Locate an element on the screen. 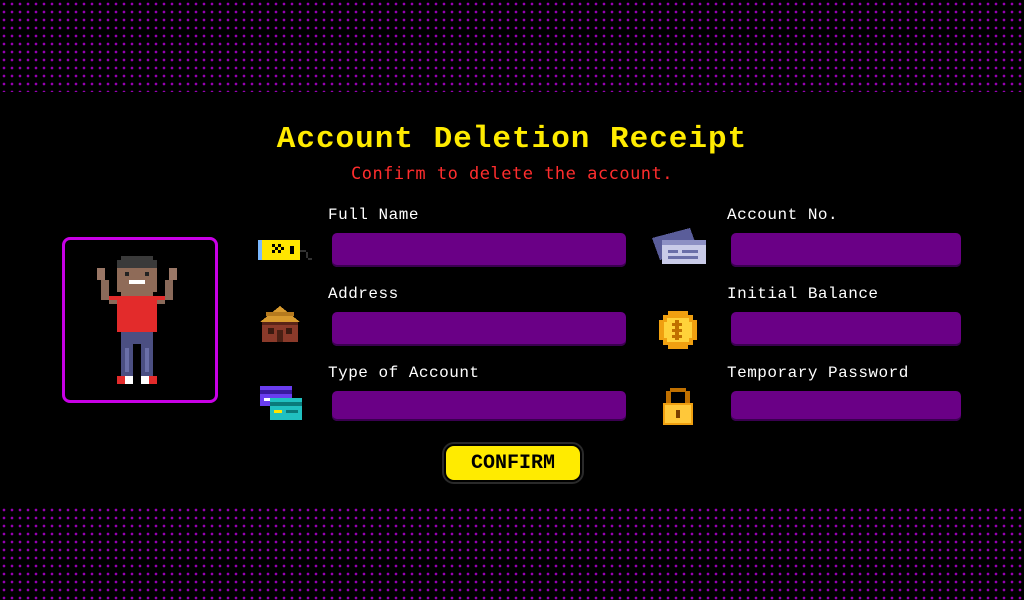  type-of-account-field is located at coordinates (479, 406).